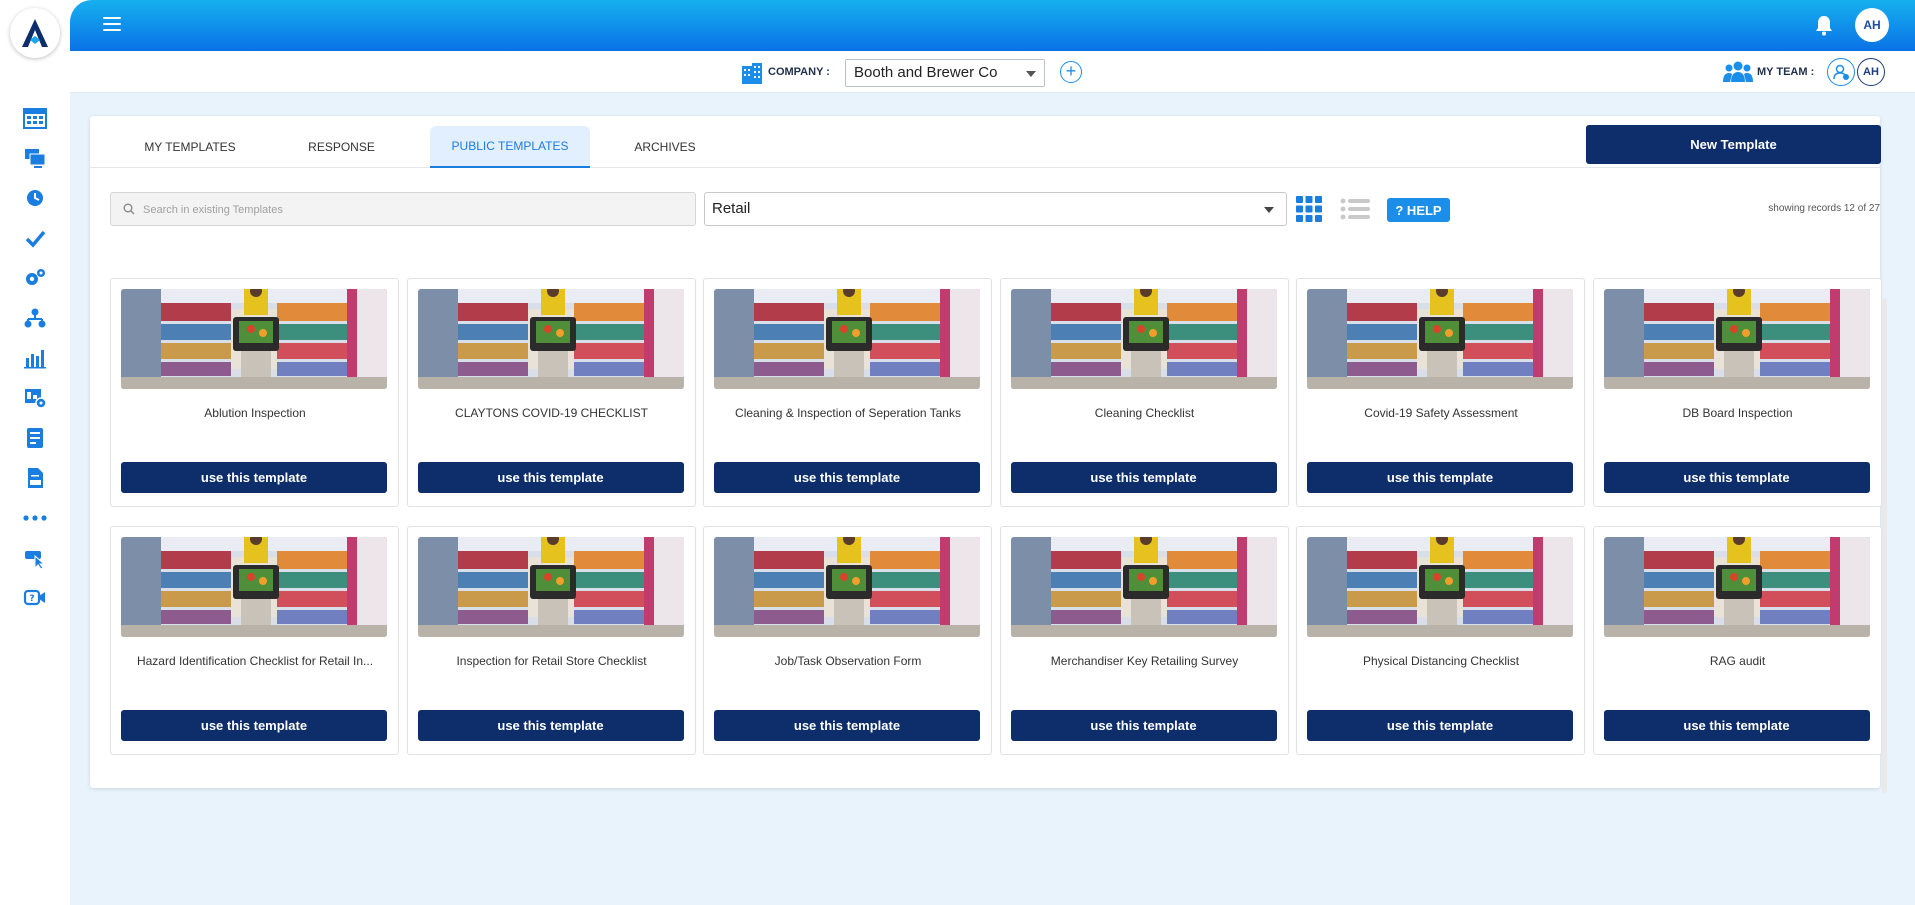 This screenshot has width=1915, height=905. Describe the element at coordinates (551, 413) in the screenshot. I see `template-title: CLAYTONS COVID-19 CHECKLIST` at that location.